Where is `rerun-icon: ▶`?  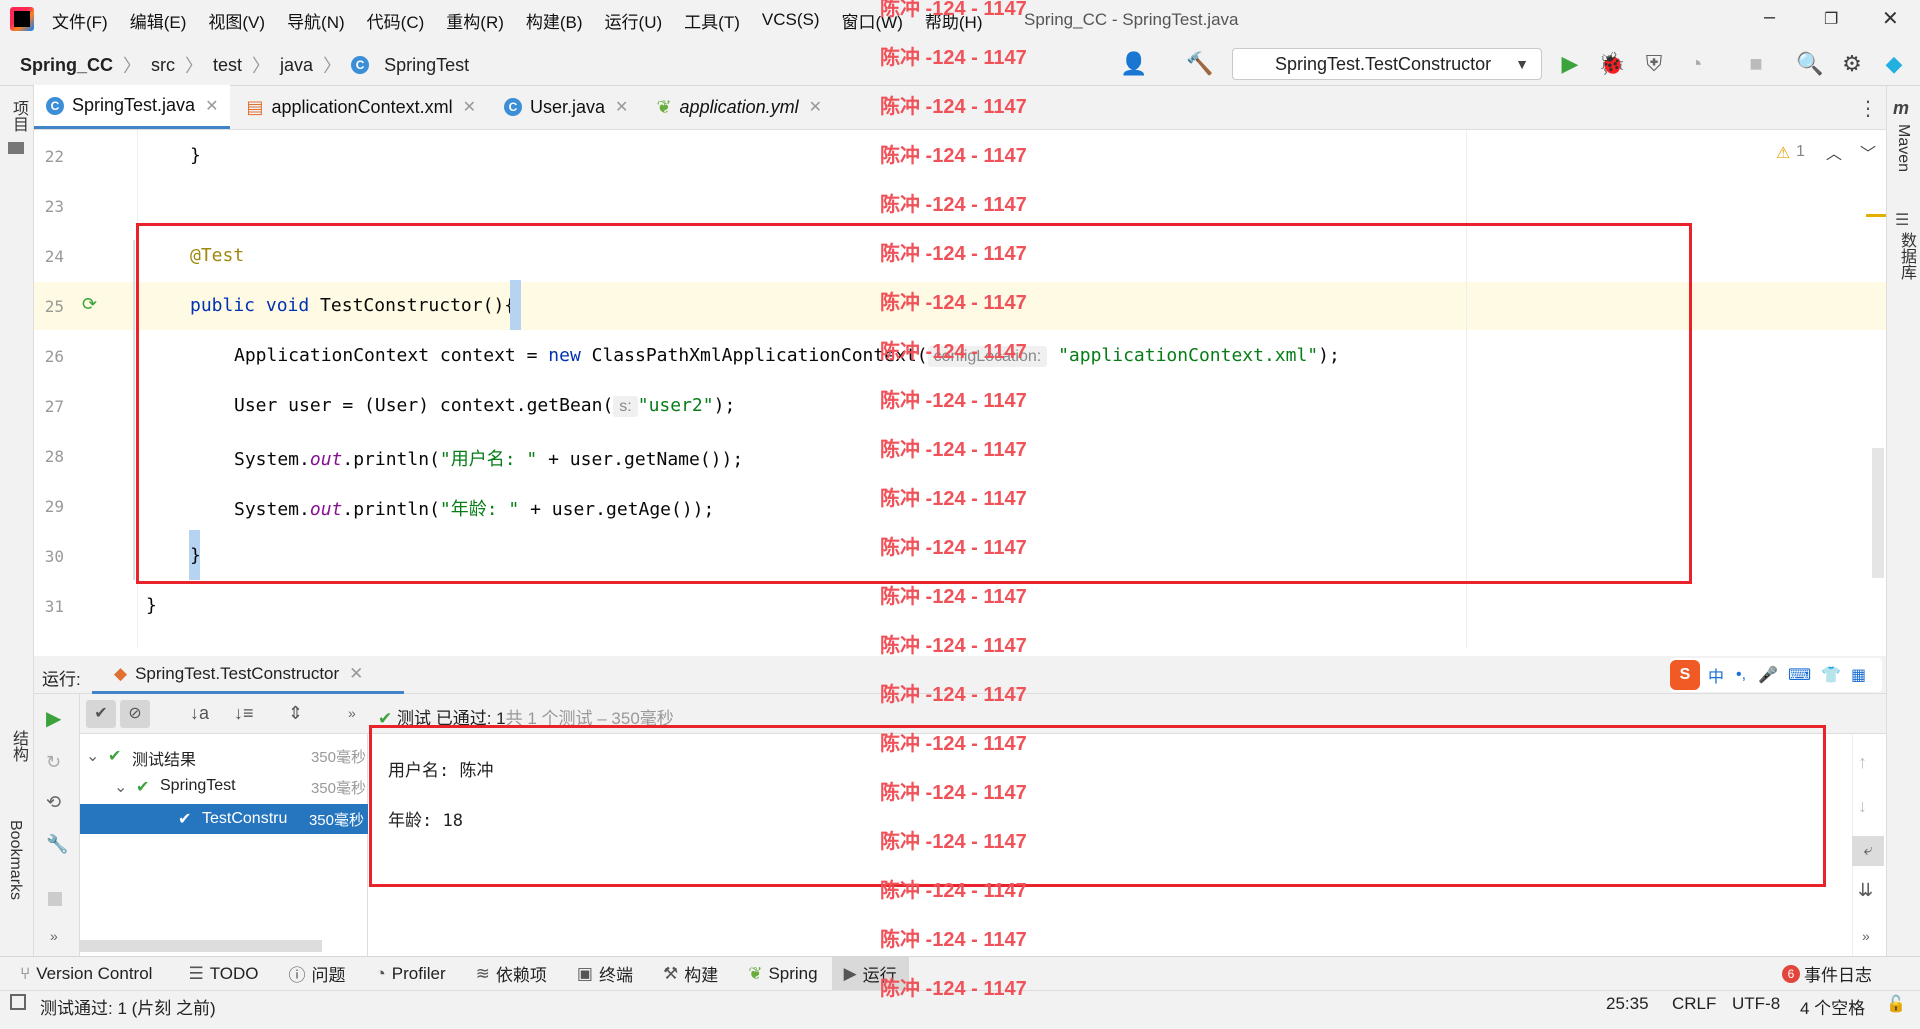
rerun-icon: ▶ is located at coordinates (53, 718).